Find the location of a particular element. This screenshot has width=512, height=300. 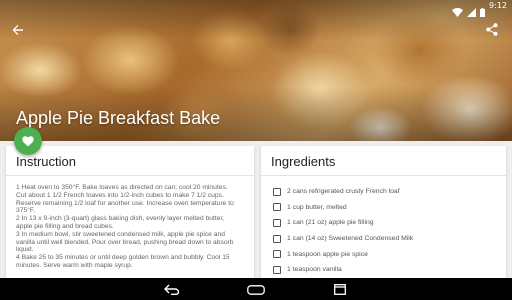

heart-icon is located at coordinates (28, 141).